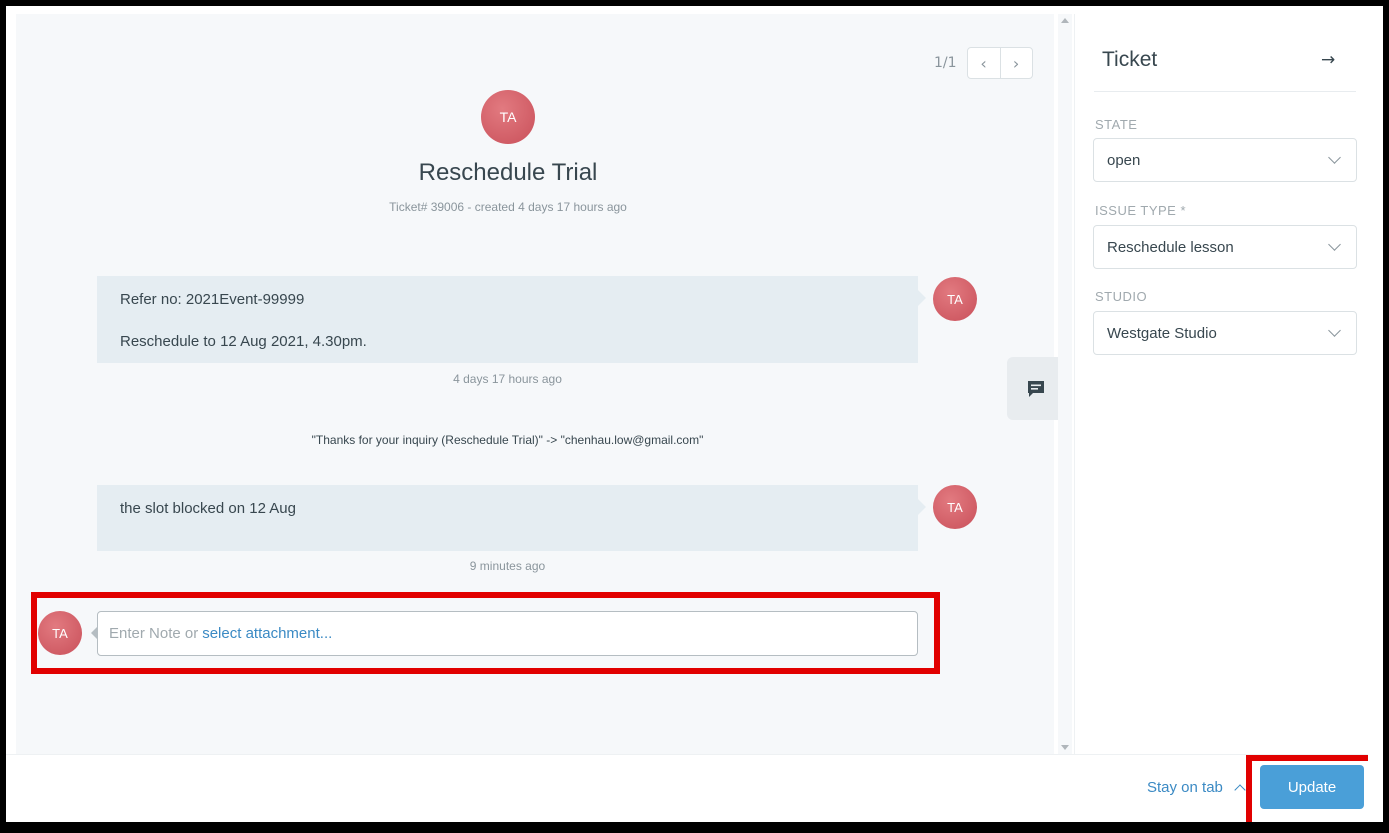 The width and height of the screenshot is (1389, 833). I want to click on action-bar: Stay on tab Update, so click(687, 788).